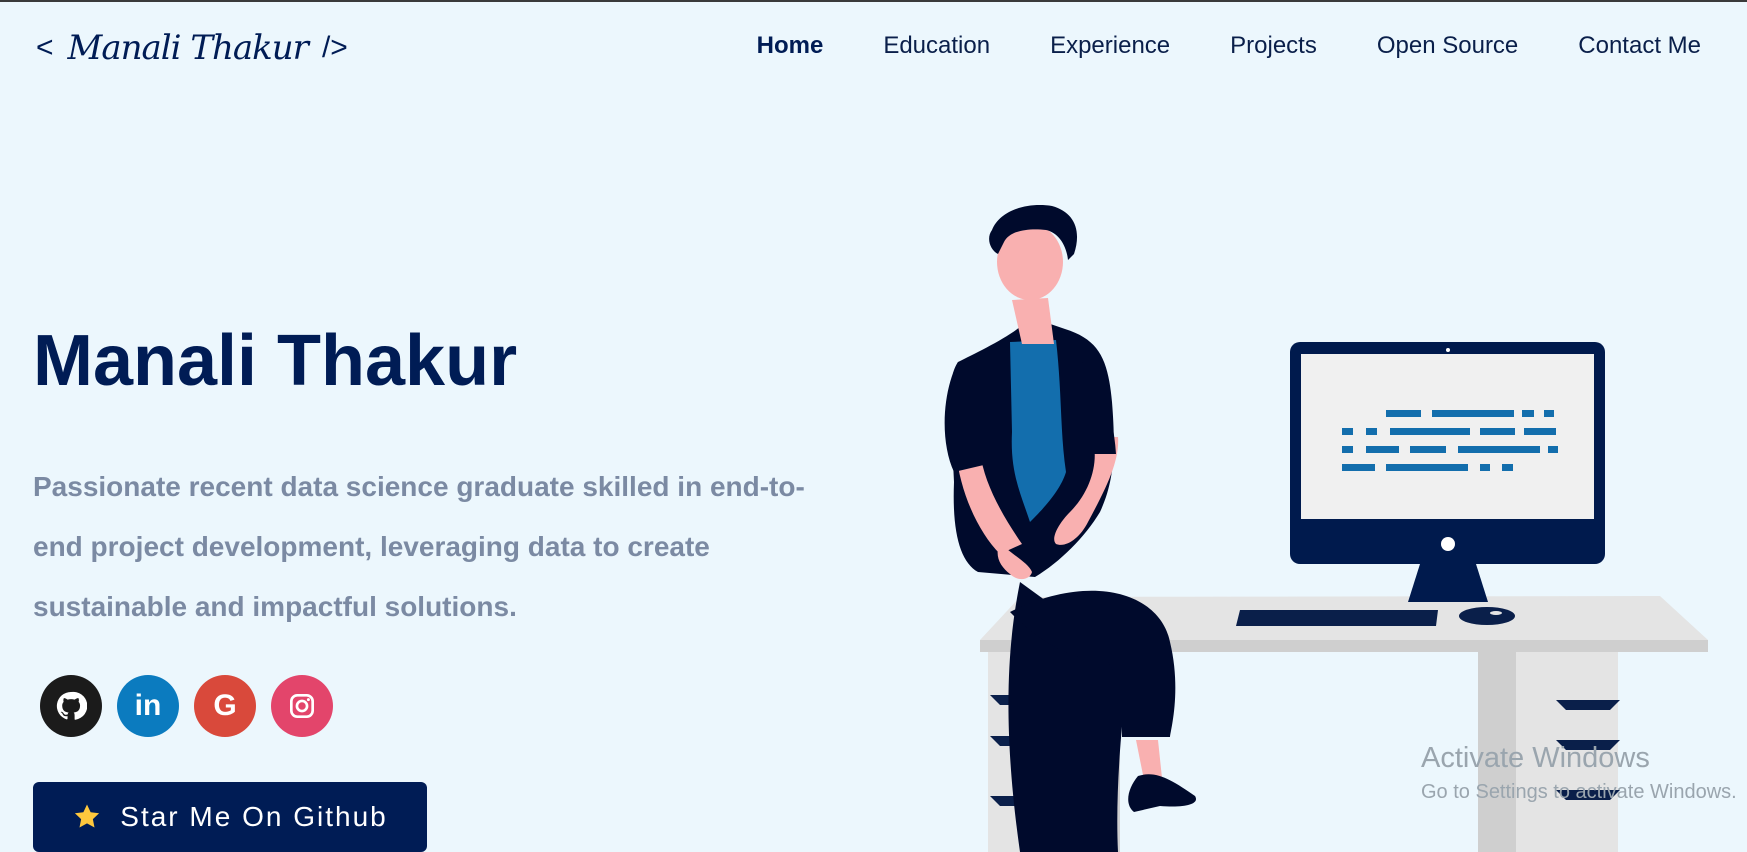 Image resolution: width=1747 pixels, height=852 pixels. What do you see at coordinates (790, 46) in the screenshot?
I see `nav-home: Home` at bounding box center [790, 46].